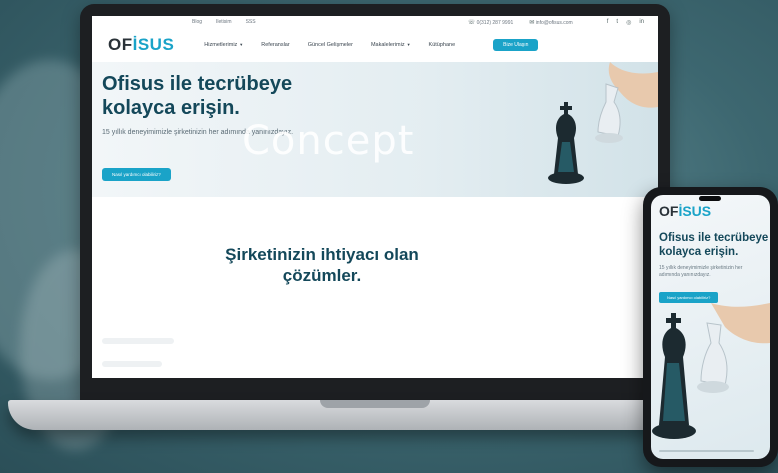  Describe the element at coordinates (706, 451) in the screenshot. I see `phone-home-indicator` at that location.